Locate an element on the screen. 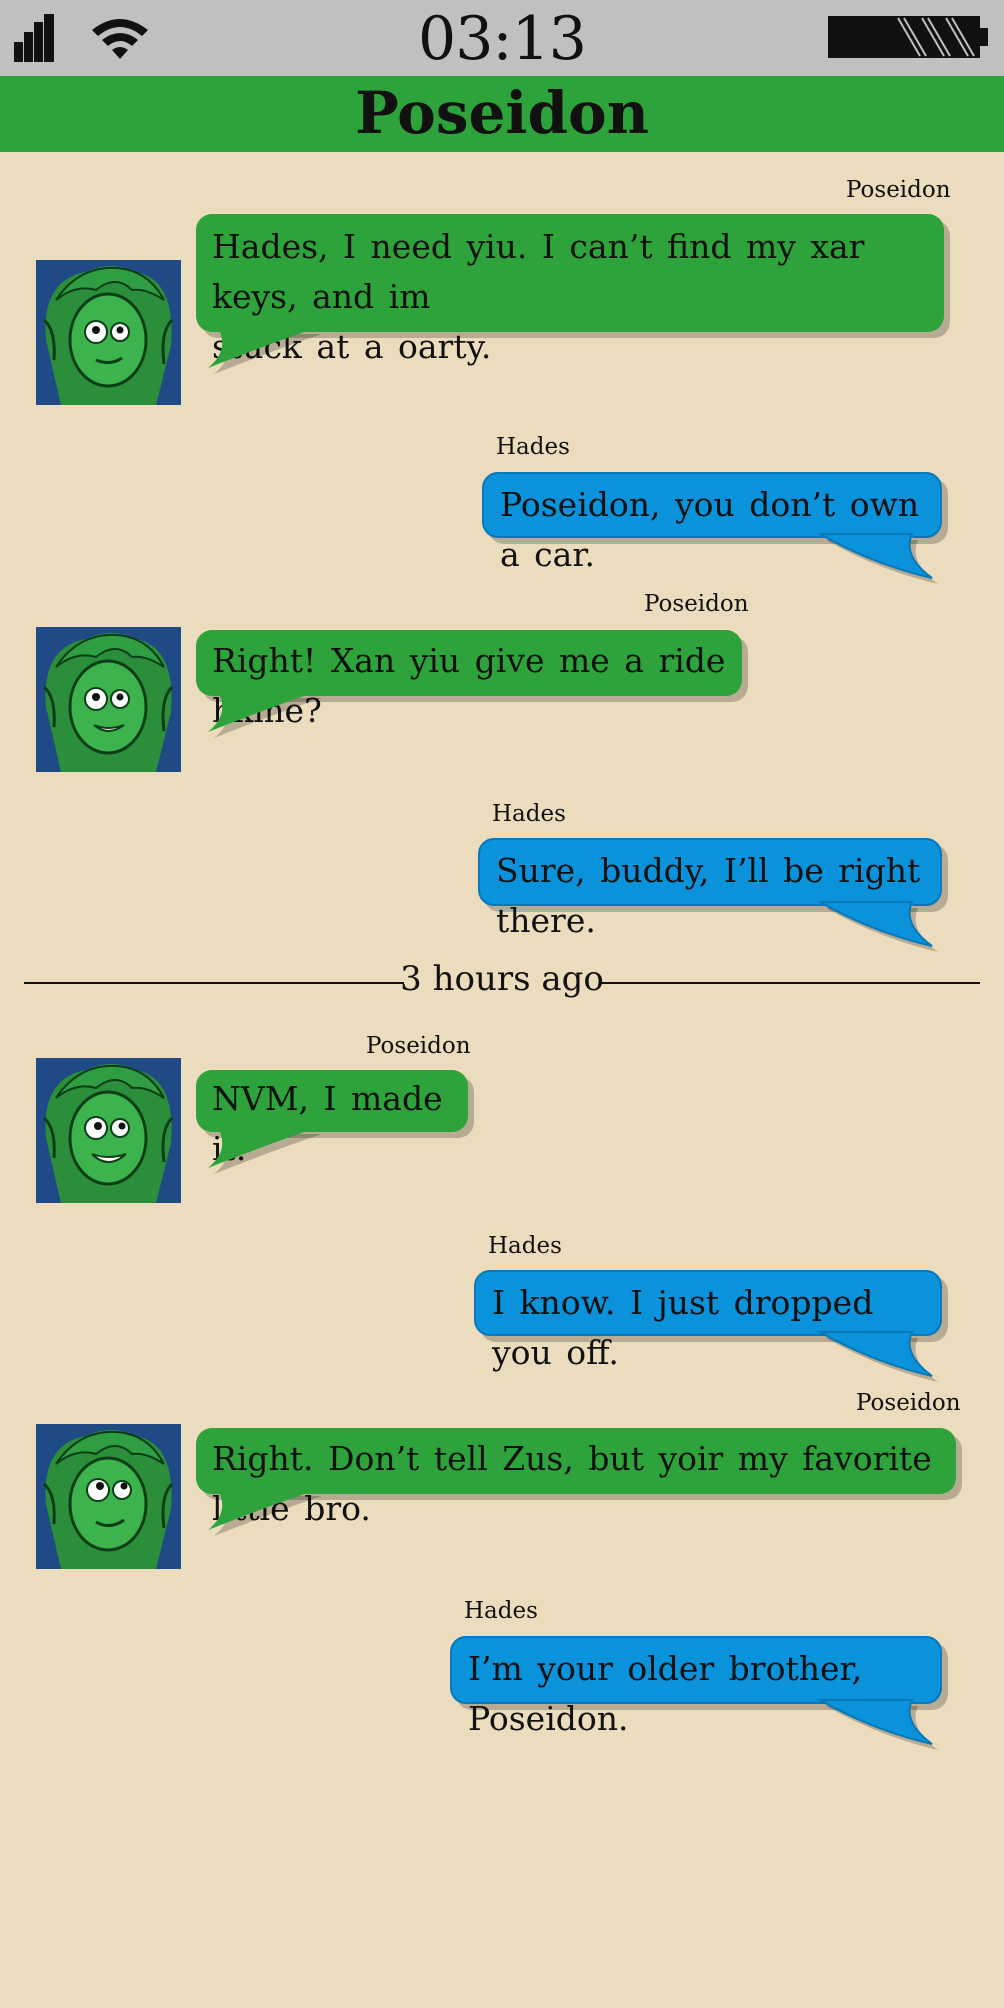  status-bar: 03:13 is located at coordinates (502, 38).